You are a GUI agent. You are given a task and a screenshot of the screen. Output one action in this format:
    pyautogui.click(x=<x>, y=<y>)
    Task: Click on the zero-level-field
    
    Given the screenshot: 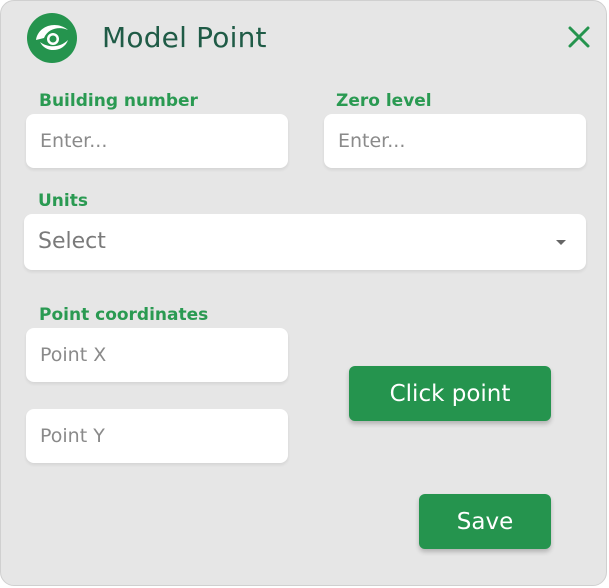 What is the action you would take?
    pyautogui.click(x=455, y=141)
    